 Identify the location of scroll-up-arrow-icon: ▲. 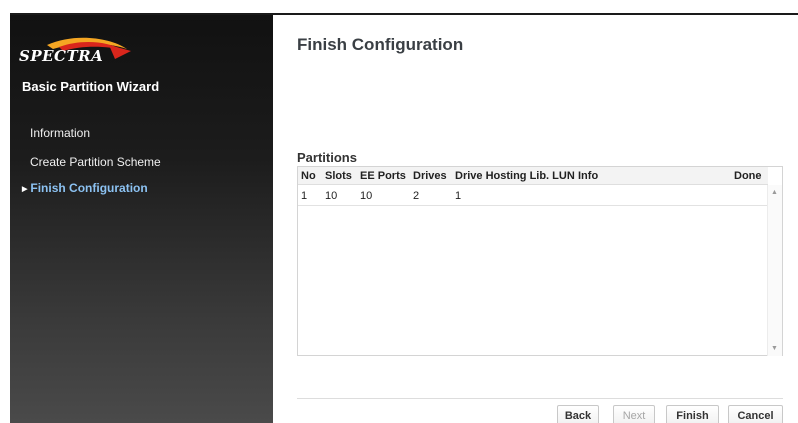
(774, 192).